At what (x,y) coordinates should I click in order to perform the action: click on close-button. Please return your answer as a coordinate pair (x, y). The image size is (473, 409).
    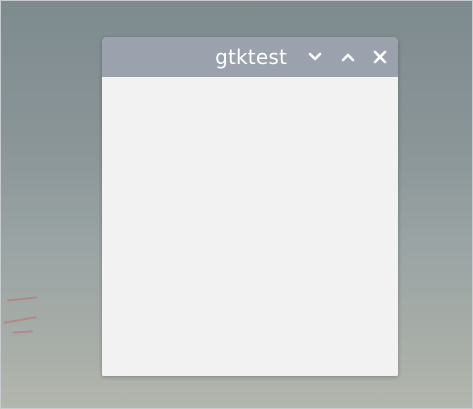
    Looking at the image, I should click on (380, 57).